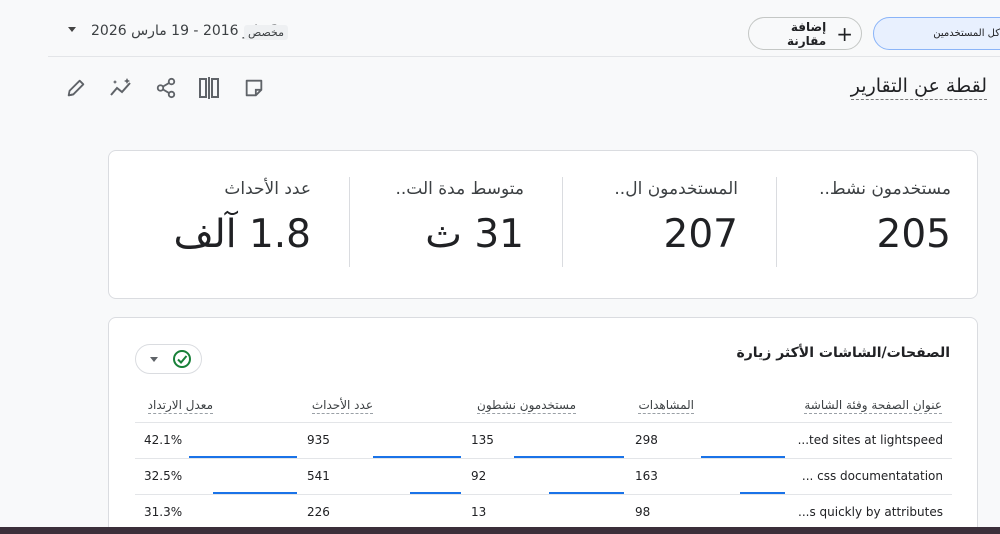 This screenshot has height=534, width=1000. I want to click on status-dropdown, so click(168, 359).